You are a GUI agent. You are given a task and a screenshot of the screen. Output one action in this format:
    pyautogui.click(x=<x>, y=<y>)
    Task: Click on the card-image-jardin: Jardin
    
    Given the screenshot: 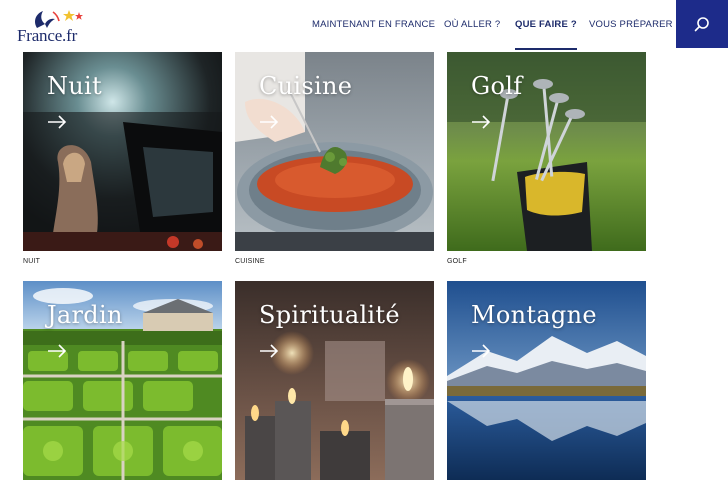 What is the action you would take?
    pyautogui.click(x=122, y=380)
    